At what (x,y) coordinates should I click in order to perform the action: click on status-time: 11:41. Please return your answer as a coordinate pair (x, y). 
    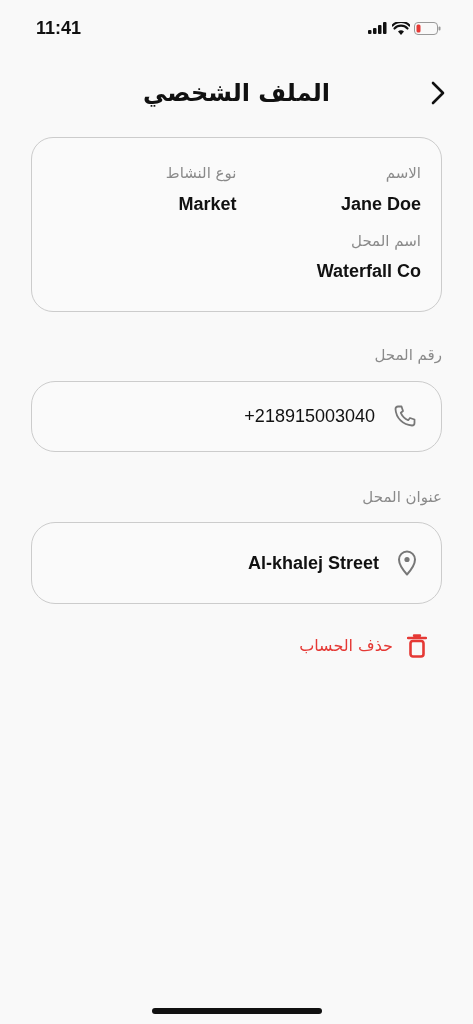
    Looking at the image, I should click on (59, 28).